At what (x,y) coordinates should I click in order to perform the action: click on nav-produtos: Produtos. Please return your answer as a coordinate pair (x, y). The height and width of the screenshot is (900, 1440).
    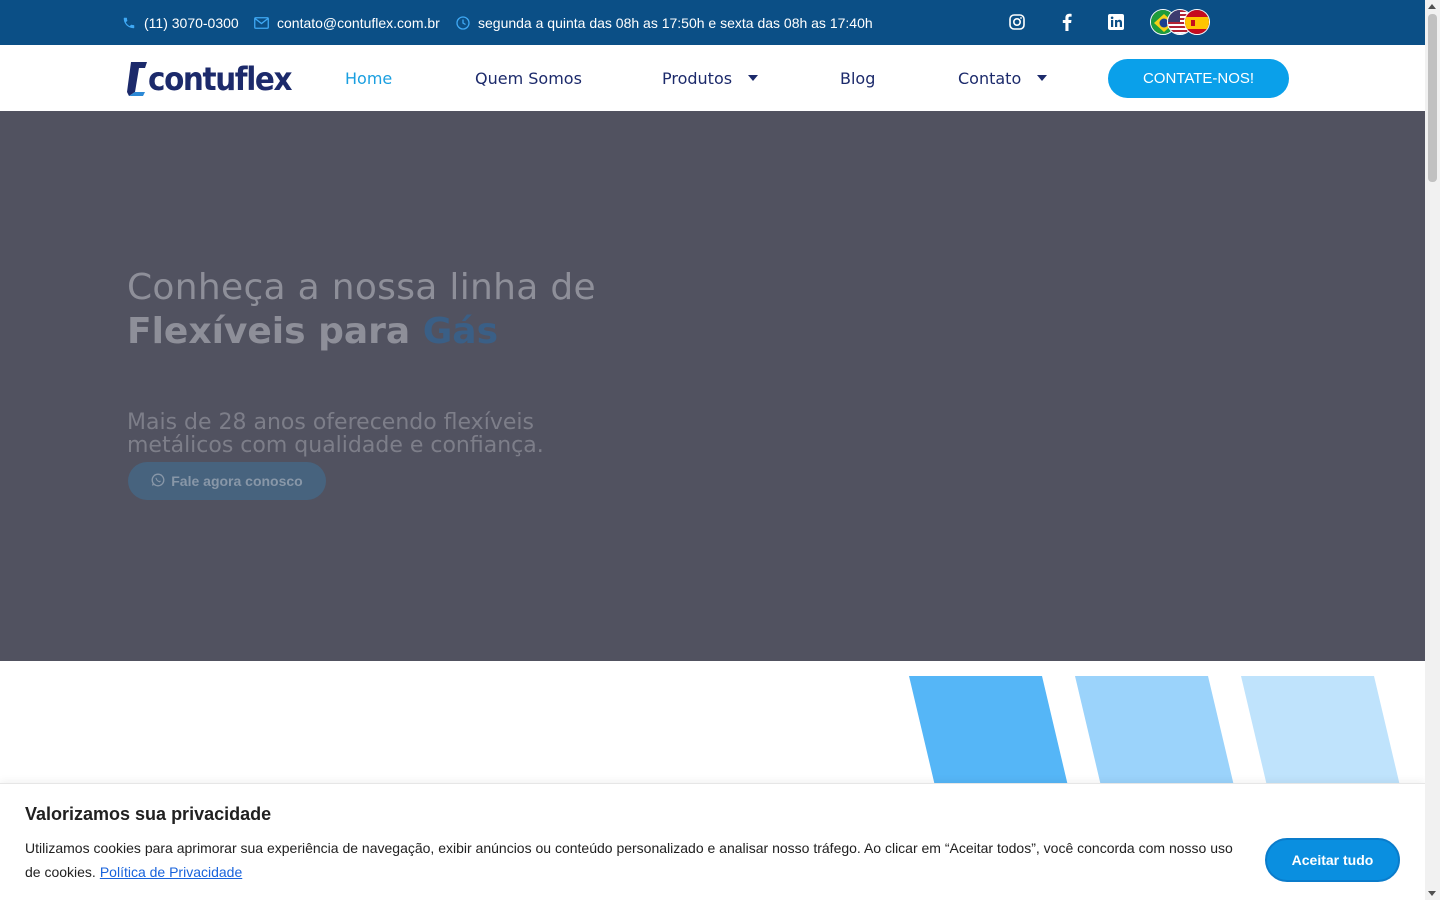
    Looking at the image, I should click on (710, 78).